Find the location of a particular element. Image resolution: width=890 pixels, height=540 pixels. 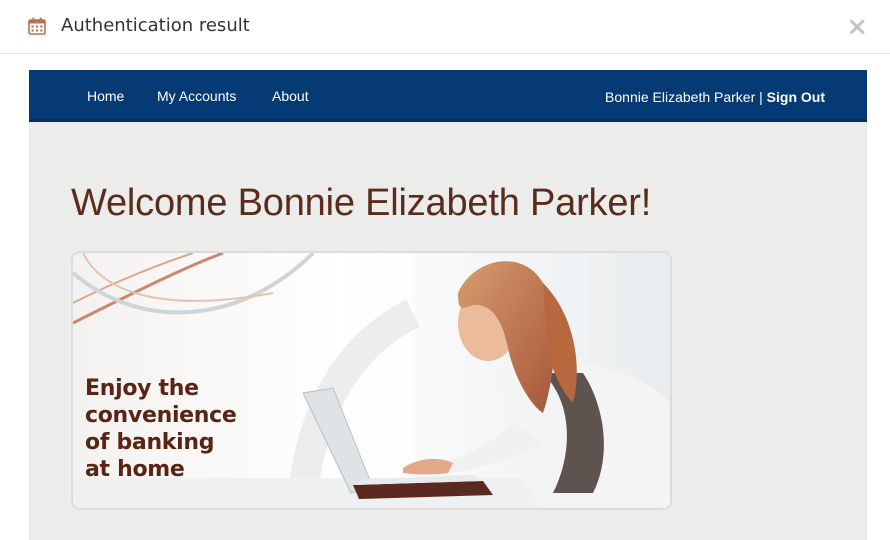

nav-link-about: About is located at coordinates (290, 96).